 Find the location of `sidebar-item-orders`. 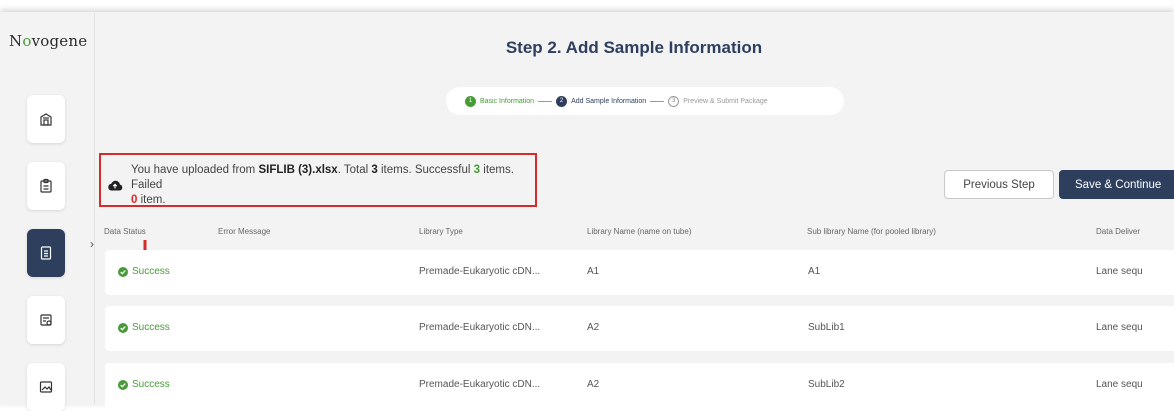

sidebar-item-orders is located at coordinates (46, 186).